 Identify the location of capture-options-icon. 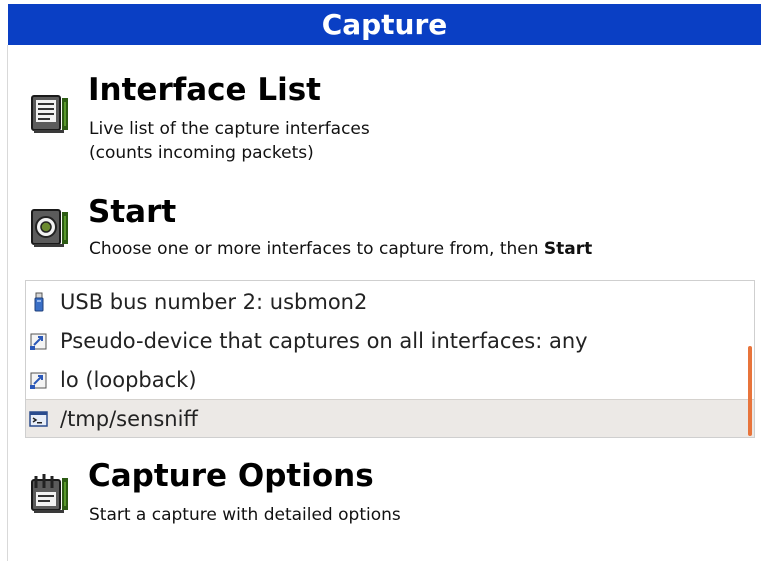
(50, 494).